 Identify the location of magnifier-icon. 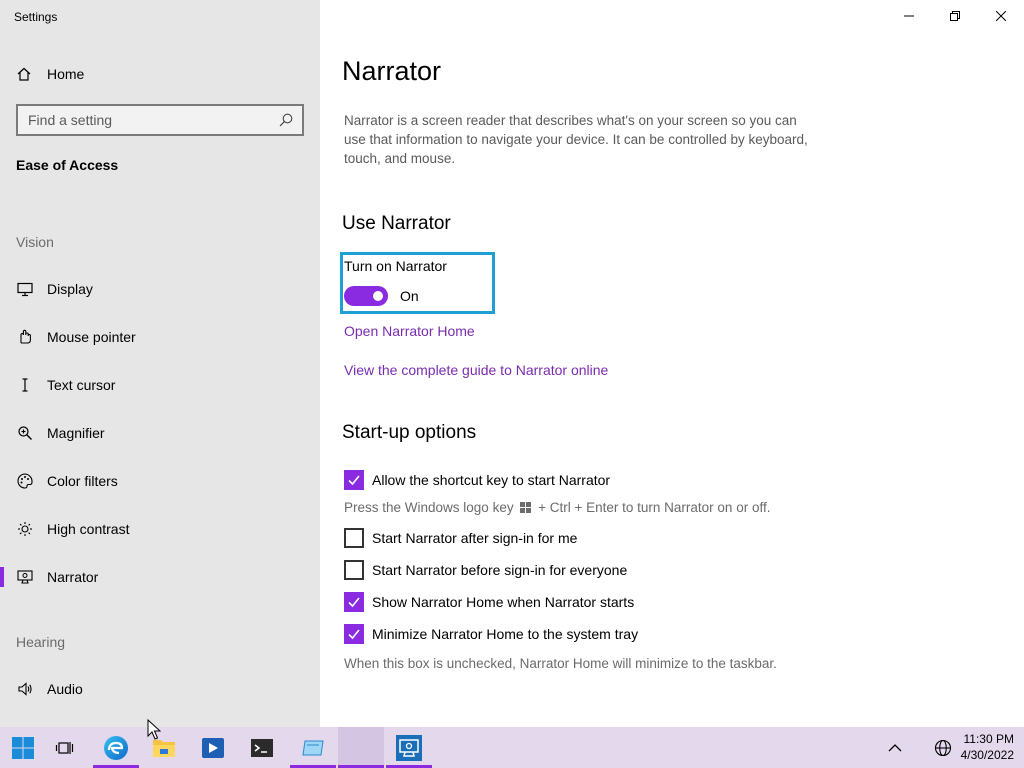
(25, 433).